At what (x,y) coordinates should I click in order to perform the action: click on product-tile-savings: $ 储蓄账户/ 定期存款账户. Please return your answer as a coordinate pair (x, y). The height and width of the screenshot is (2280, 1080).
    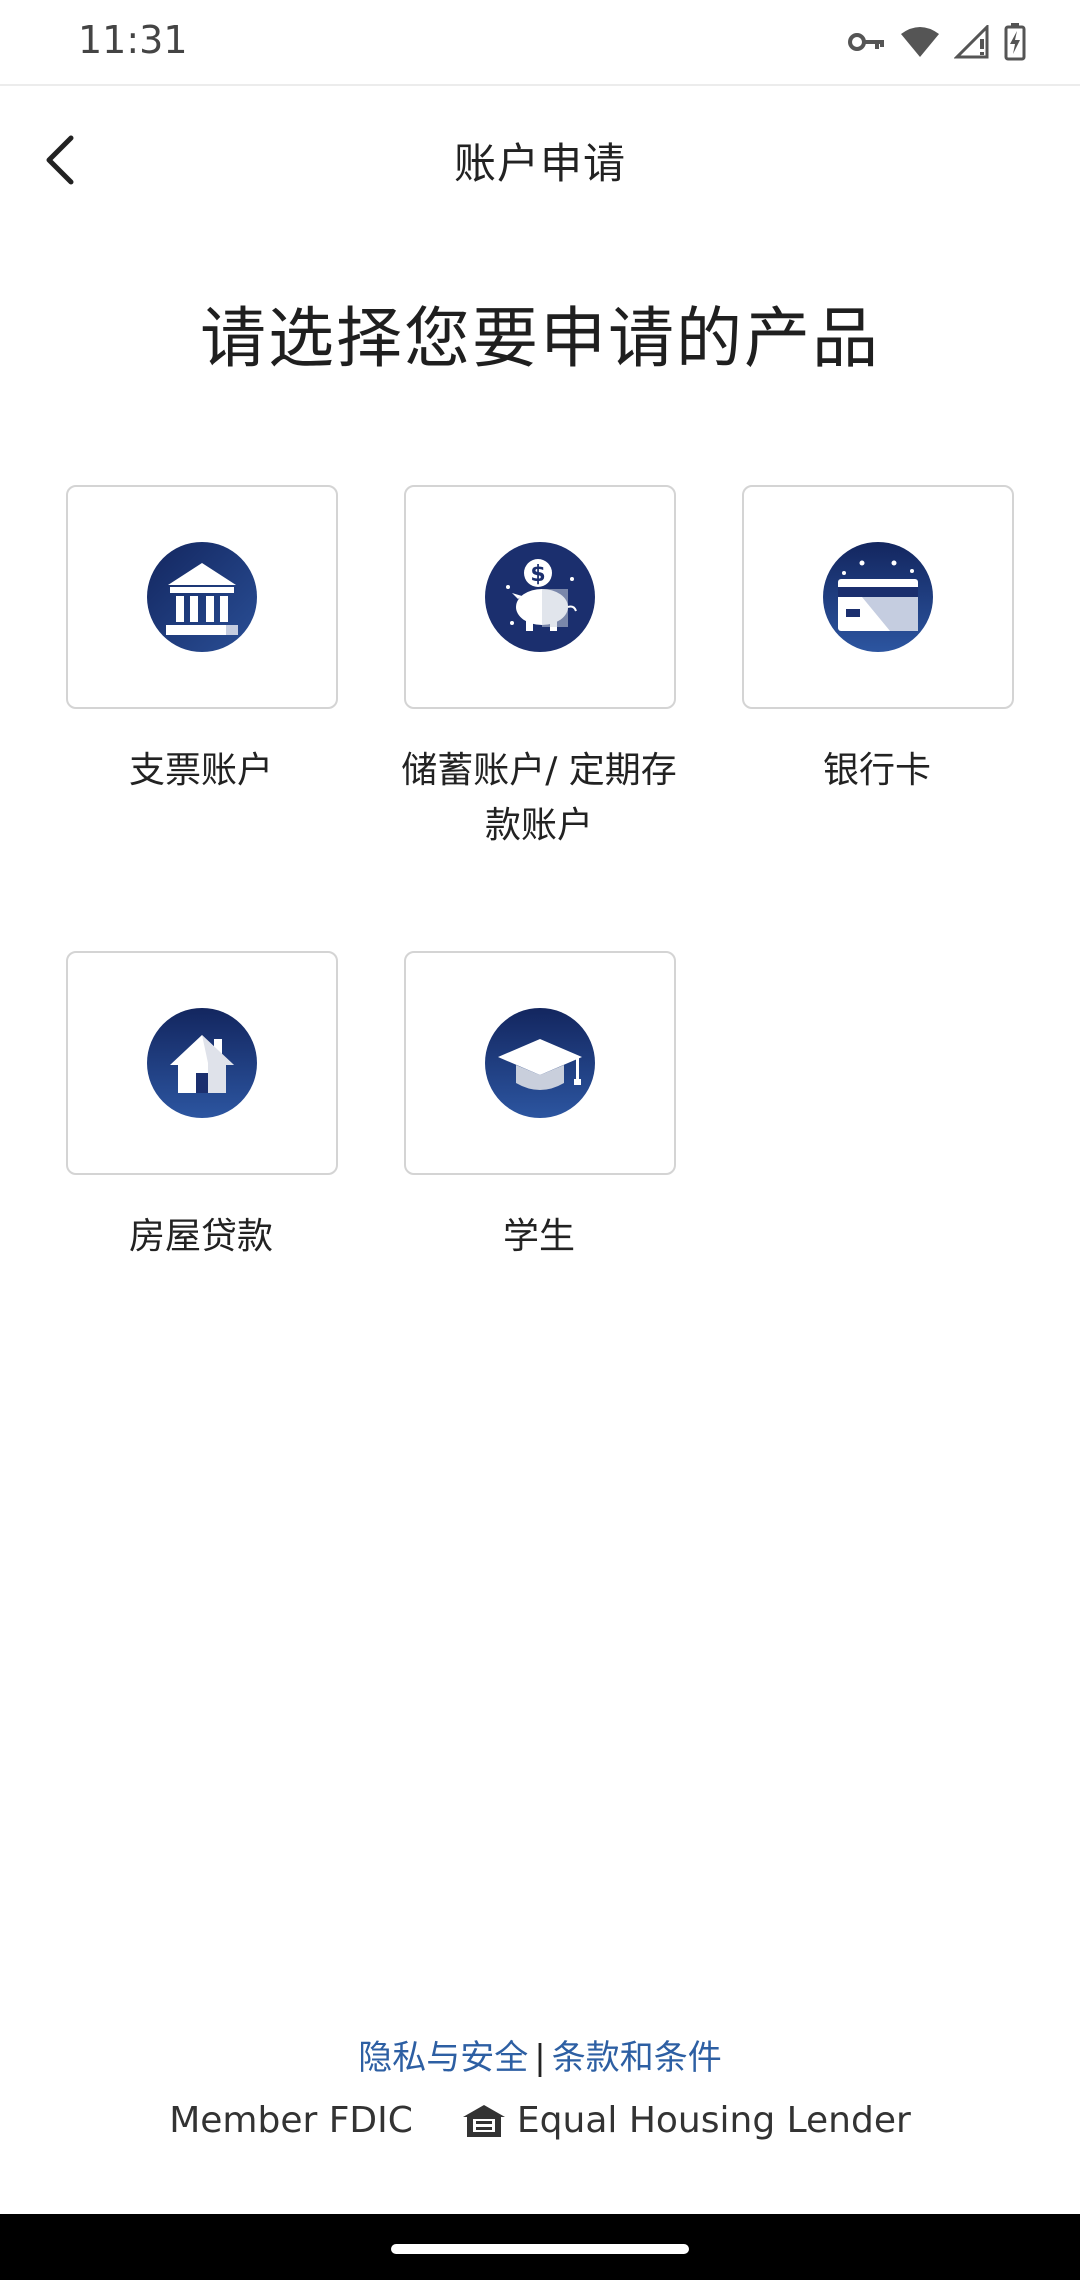
    Looking at the image, I should click on (539, 669).